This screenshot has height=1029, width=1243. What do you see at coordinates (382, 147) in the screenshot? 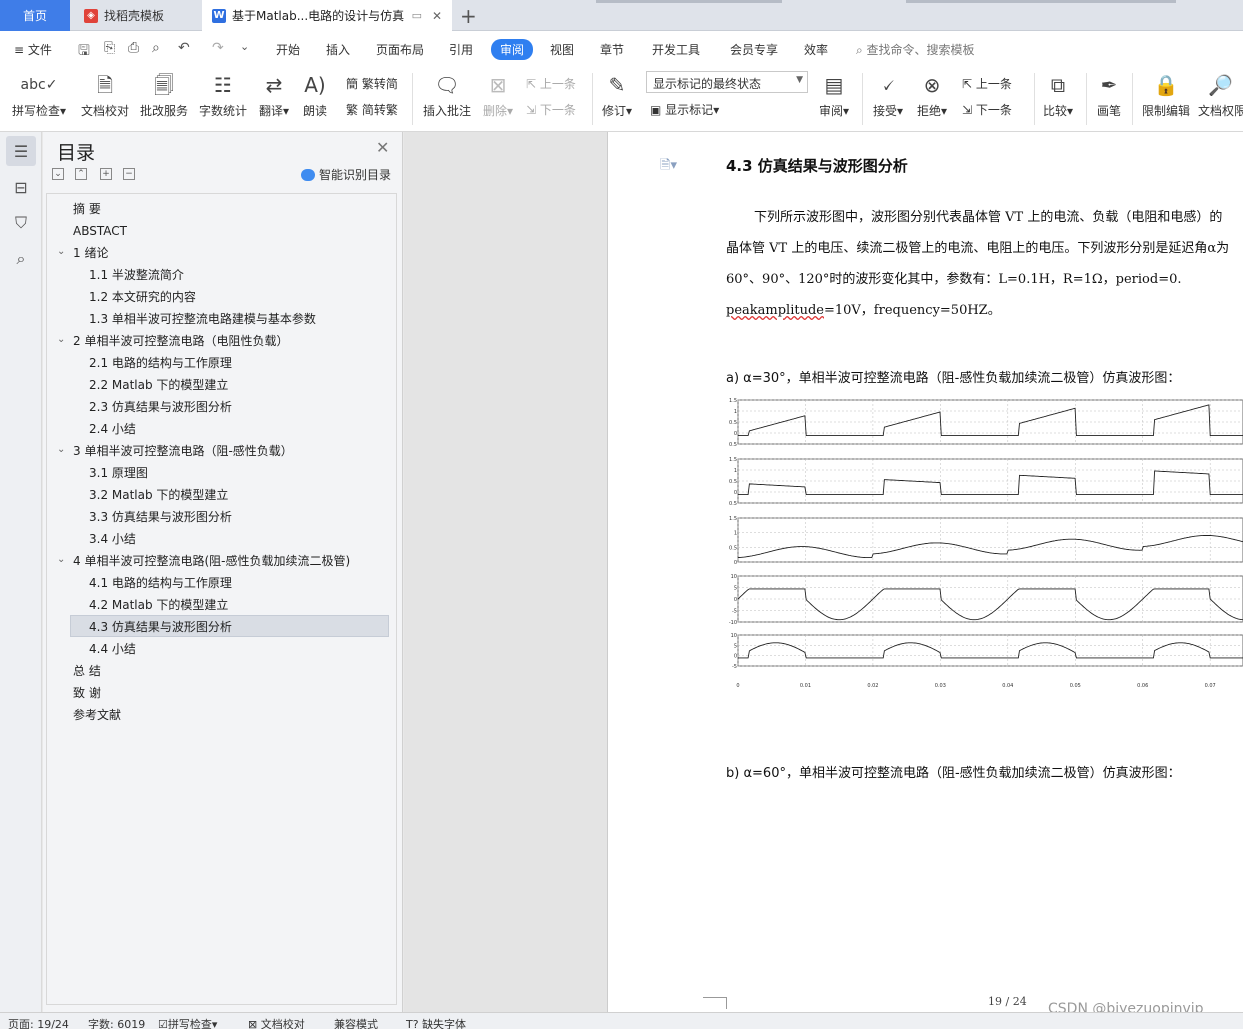
I see `close-icon: ✕` at bounding box center [382, 147].